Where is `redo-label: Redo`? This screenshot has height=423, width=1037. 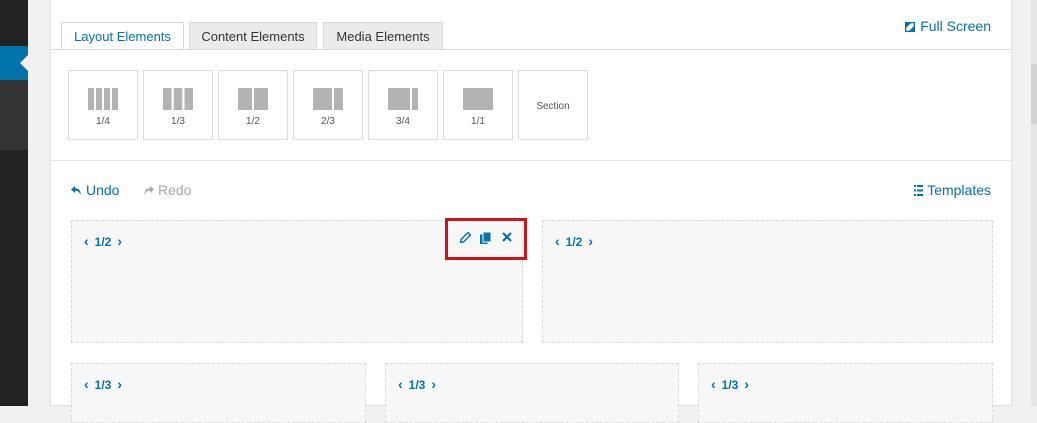
redo-label: Redo is located at coordinates (175, 190).